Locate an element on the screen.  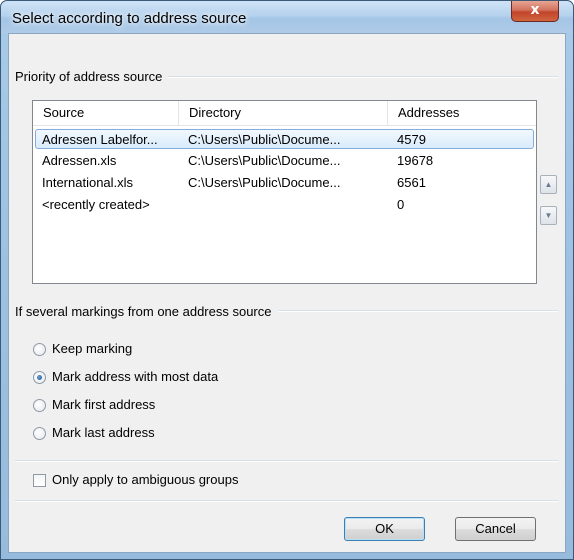
radio-label: Mark last address is located at coordinates (103, 432).